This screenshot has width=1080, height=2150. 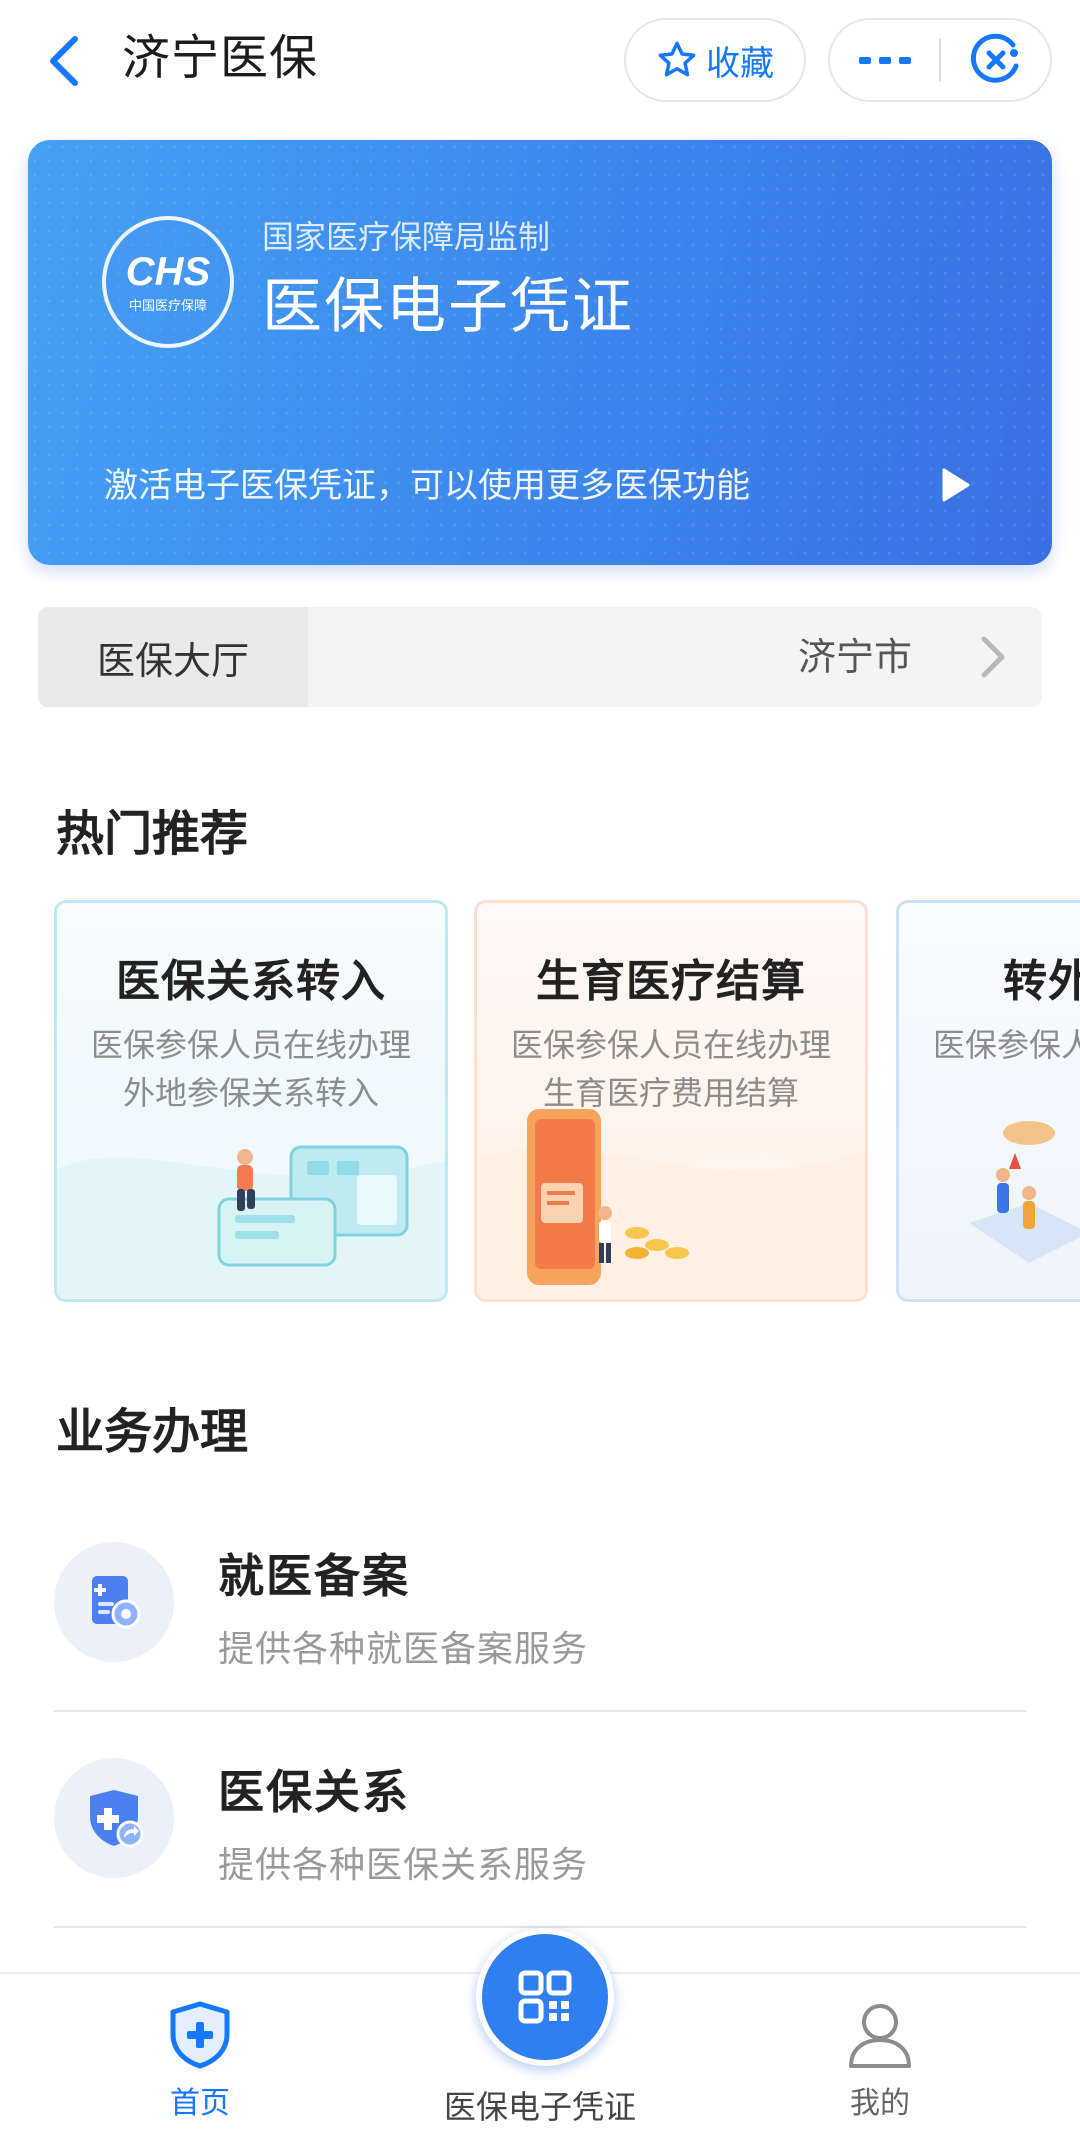 What do you see at coordinates (152, 834) in the screenshot?
I see `hot-section-title: 热门推荐` at bounding box center [152, 834].